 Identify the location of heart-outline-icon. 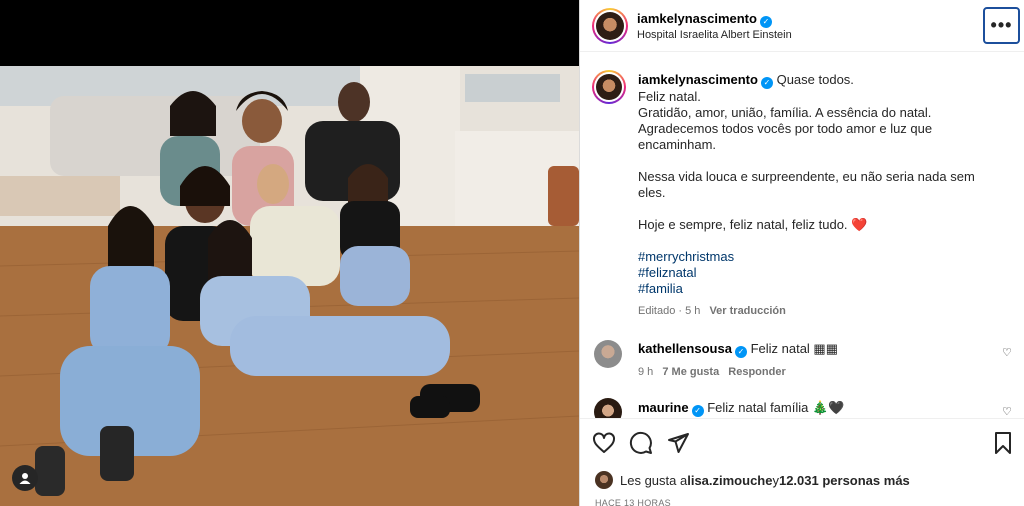
(604, 442).